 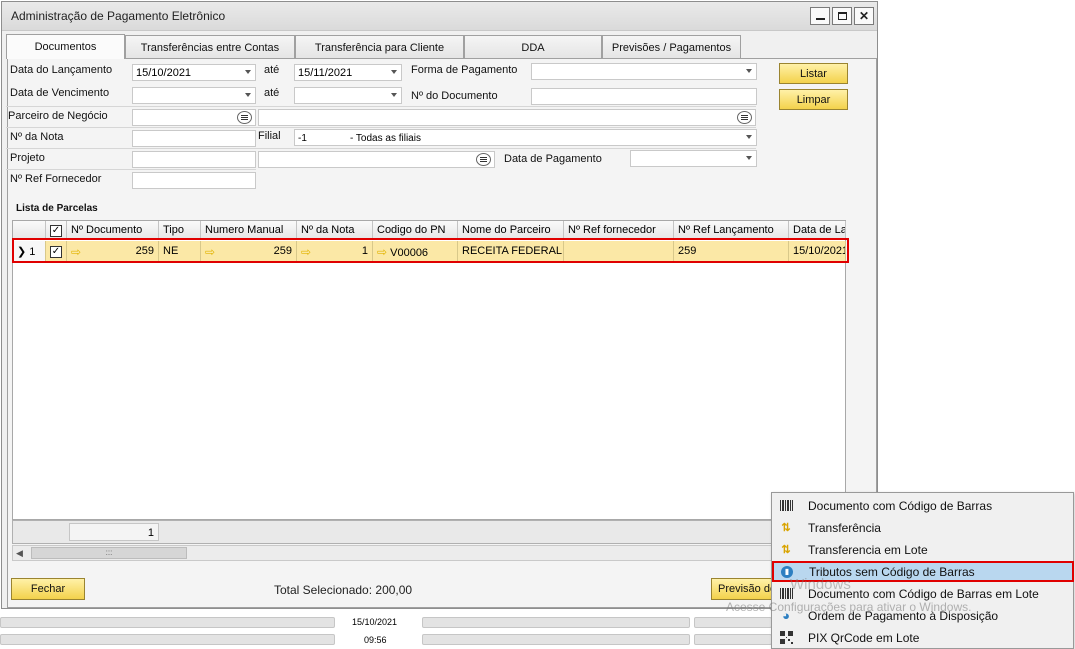 What do you see at coordinates (786, 506) in the screenshot?
I see `barcode-icon` at bounding box center [786, 506].